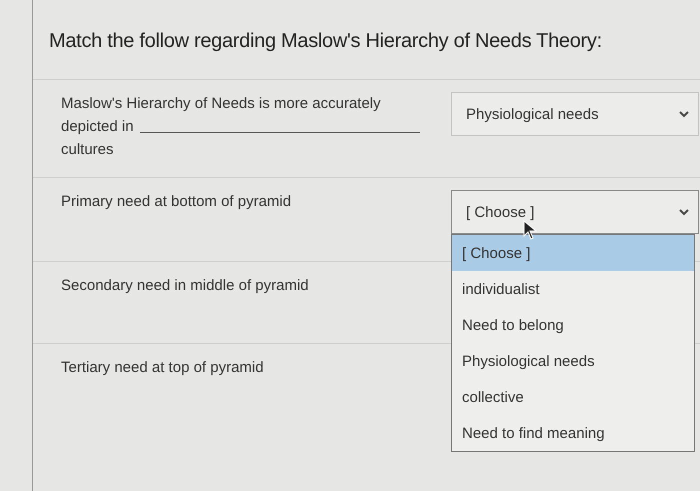 The height and width of the screenshot is (491, 700). I want to click on prompt-text: depicted in, so click(97, 127).